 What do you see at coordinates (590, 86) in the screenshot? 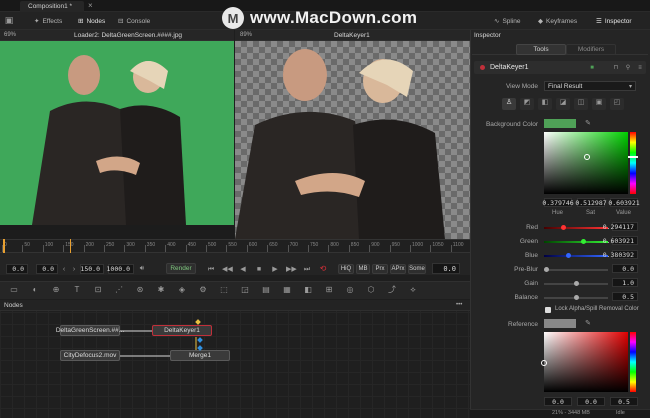
I see `view-mode-select: Final Result ▾` at bounding box center [590, 86].